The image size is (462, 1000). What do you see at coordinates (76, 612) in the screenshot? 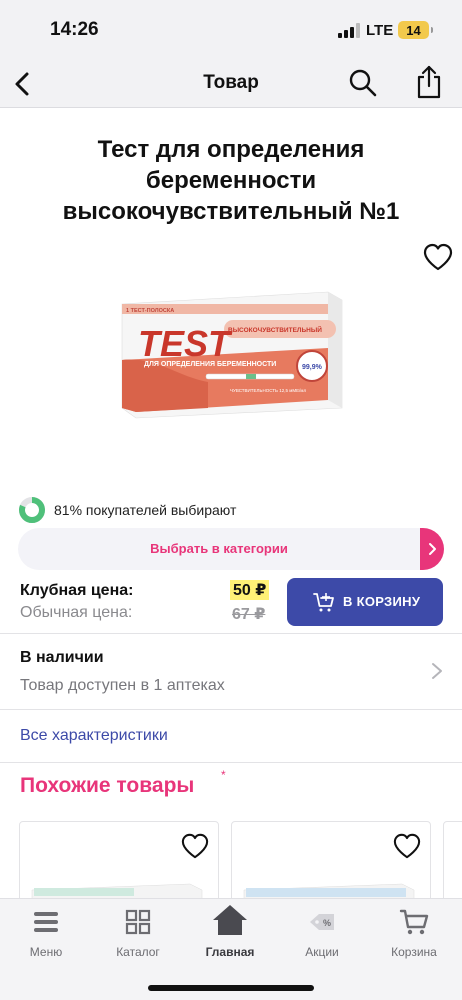
I see `regular-price-label: Обычная цена:` at bounding box center [76, 612].